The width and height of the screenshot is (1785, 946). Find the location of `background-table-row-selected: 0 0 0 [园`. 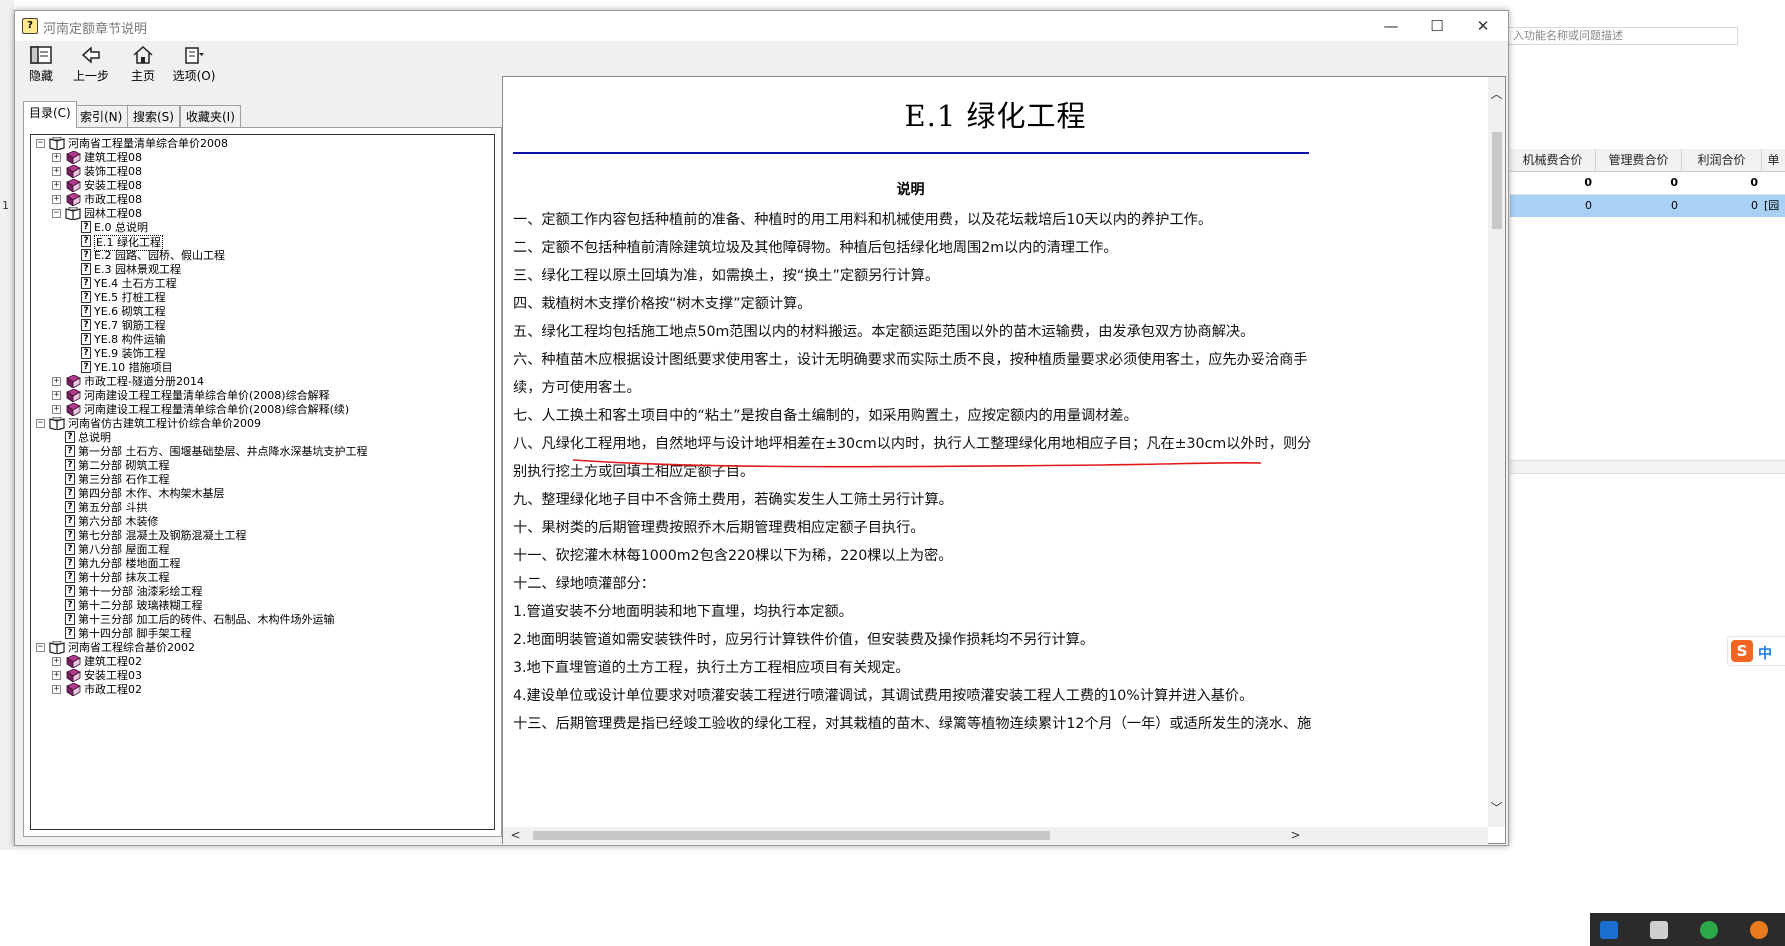

background-table-row-selected: 0 0 0 [园 is located at coordinates (1647, 206).